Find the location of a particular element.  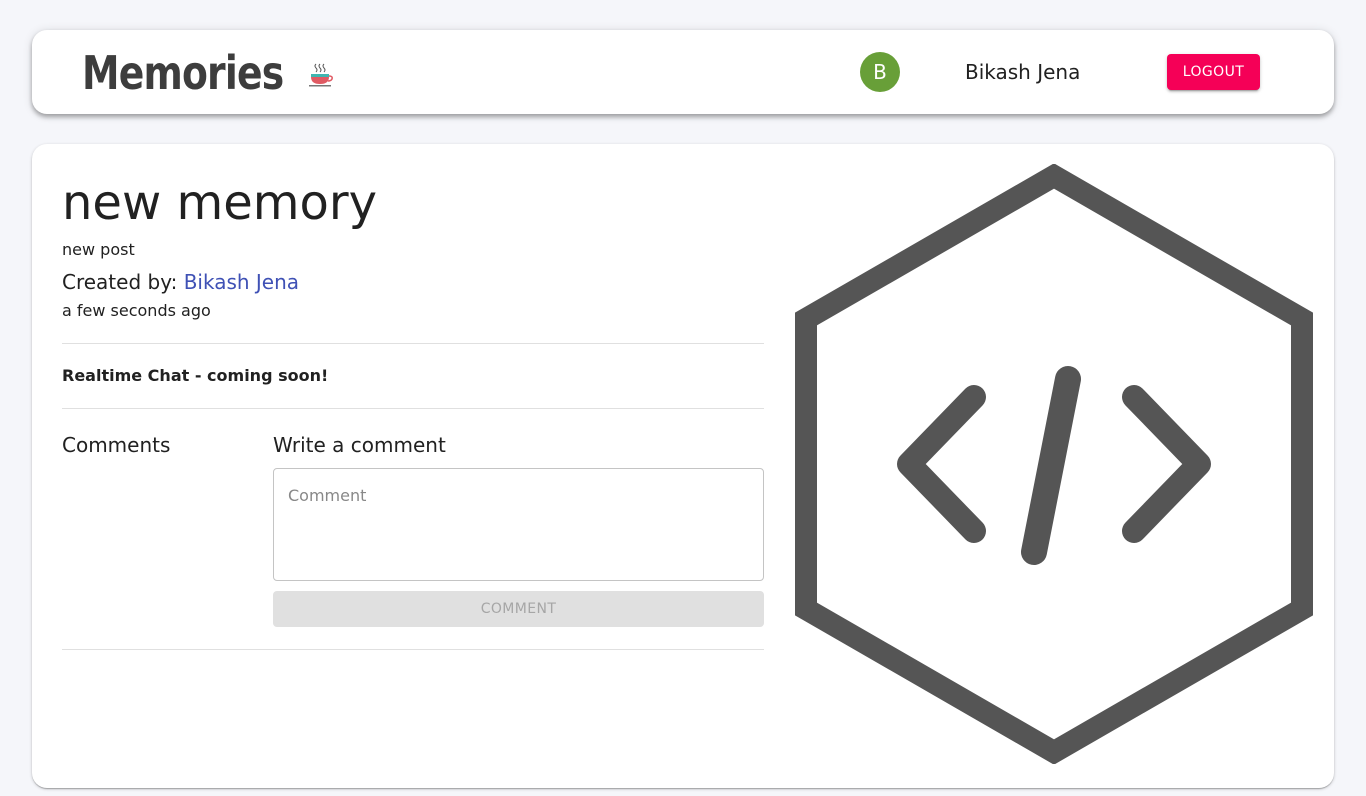

post-title: new memory is located at coordinates (220, 203).